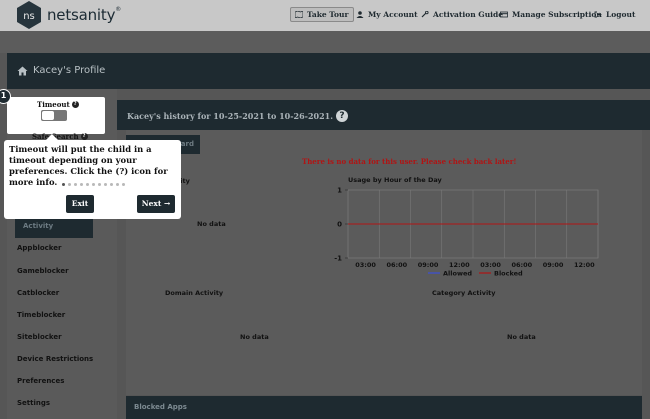 The height and width of the screenshot is (419, 650). What do you see at coordinates (118, 9) in the screenshot?
I see `trademark-symbol: ®` at bounding box center [118, 9].